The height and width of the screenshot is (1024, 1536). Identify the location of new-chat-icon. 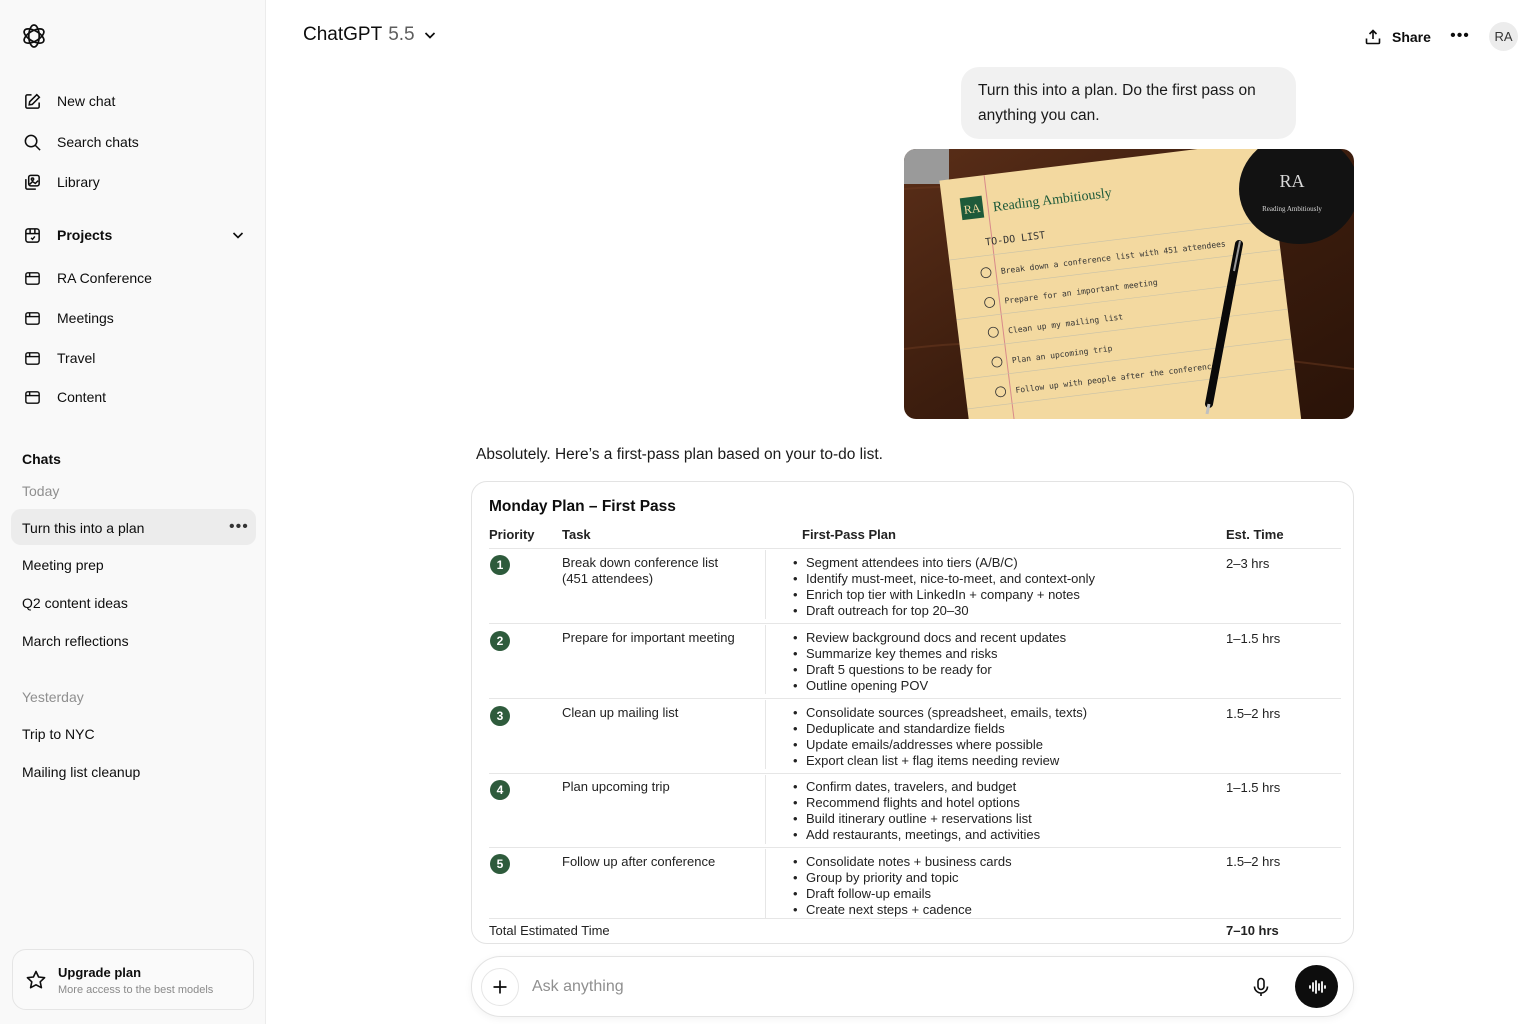
(32, 101).